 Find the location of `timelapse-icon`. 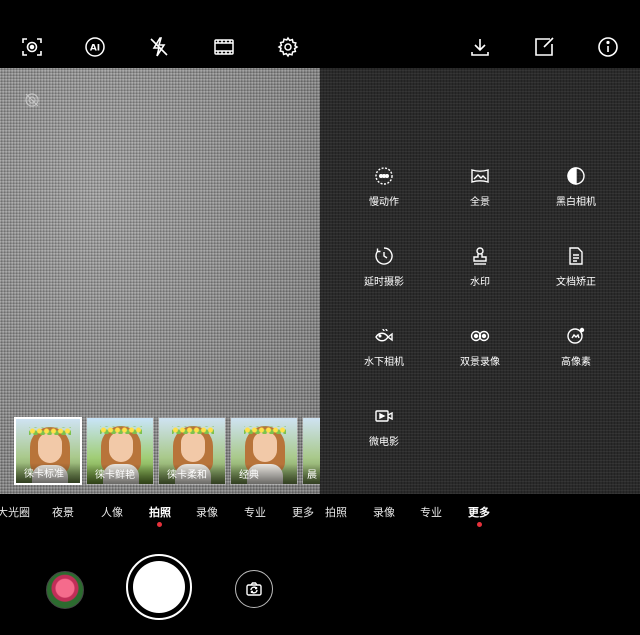

timelapse-icon is located at coordinates (384, 256).